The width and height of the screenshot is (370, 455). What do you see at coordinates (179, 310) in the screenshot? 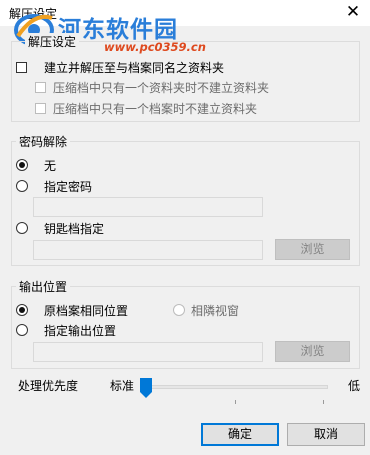
I see `output-adjacent-radio` at bounding box center [179, 310].